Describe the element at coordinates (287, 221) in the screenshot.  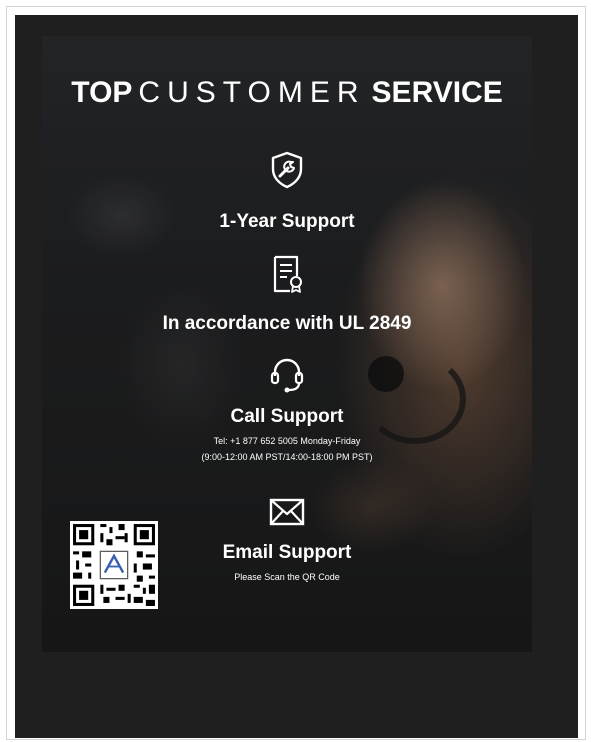
I see `support-label: 1-Year Support` at that location.